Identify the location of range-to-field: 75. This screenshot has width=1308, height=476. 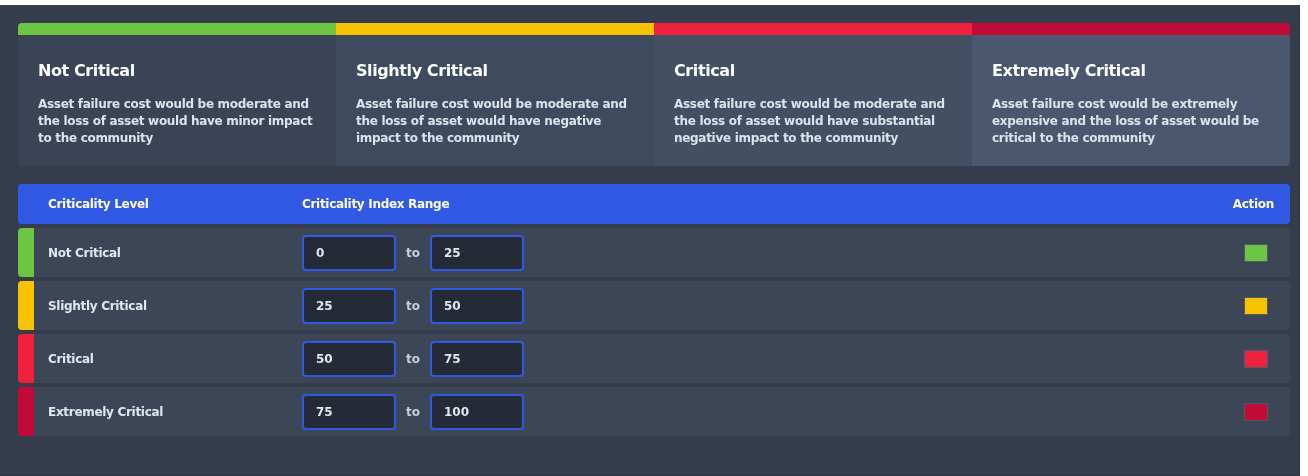
(477, 358).